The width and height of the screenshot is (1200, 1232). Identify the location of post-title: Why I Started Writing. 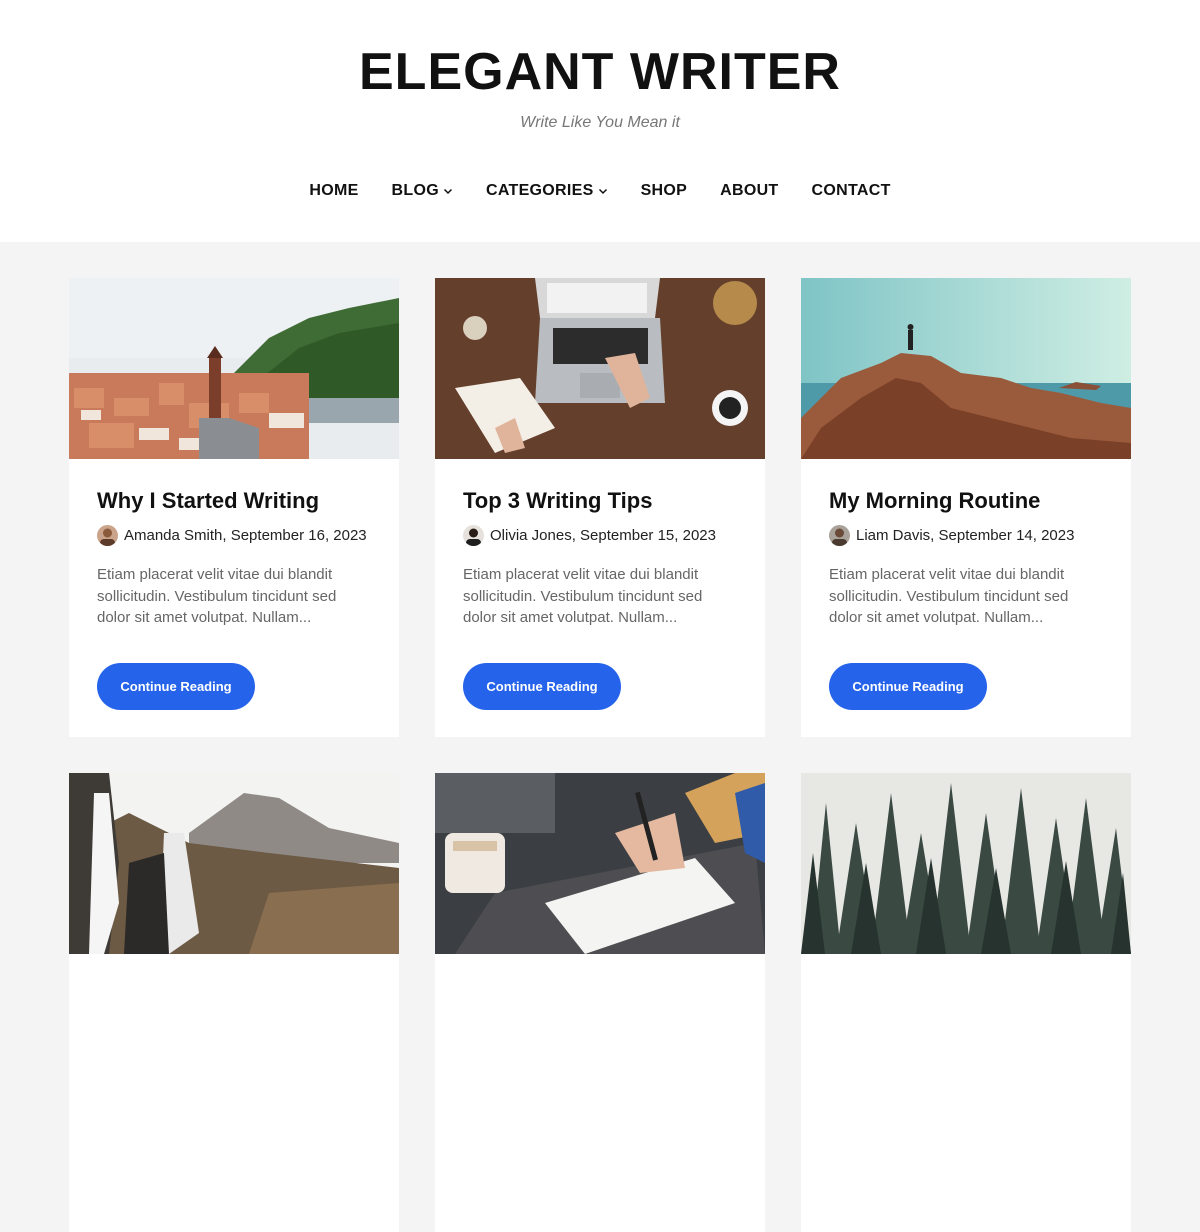
(234, 501).